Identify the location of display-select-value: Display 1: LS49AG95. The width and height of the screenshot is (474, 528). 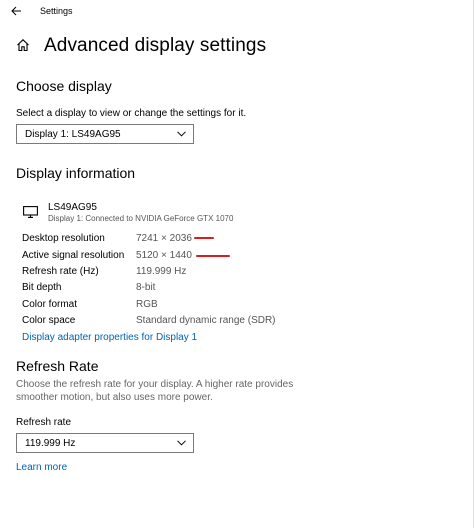
(73, 134).